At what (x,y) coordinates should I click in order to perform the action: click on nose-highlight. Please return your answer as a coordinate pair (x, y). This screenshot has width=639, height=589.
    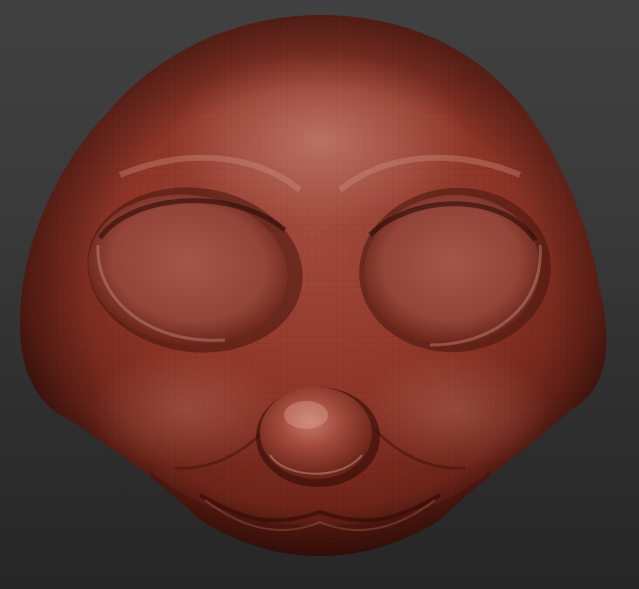
    Looking at the image, I should click on (306, 415).